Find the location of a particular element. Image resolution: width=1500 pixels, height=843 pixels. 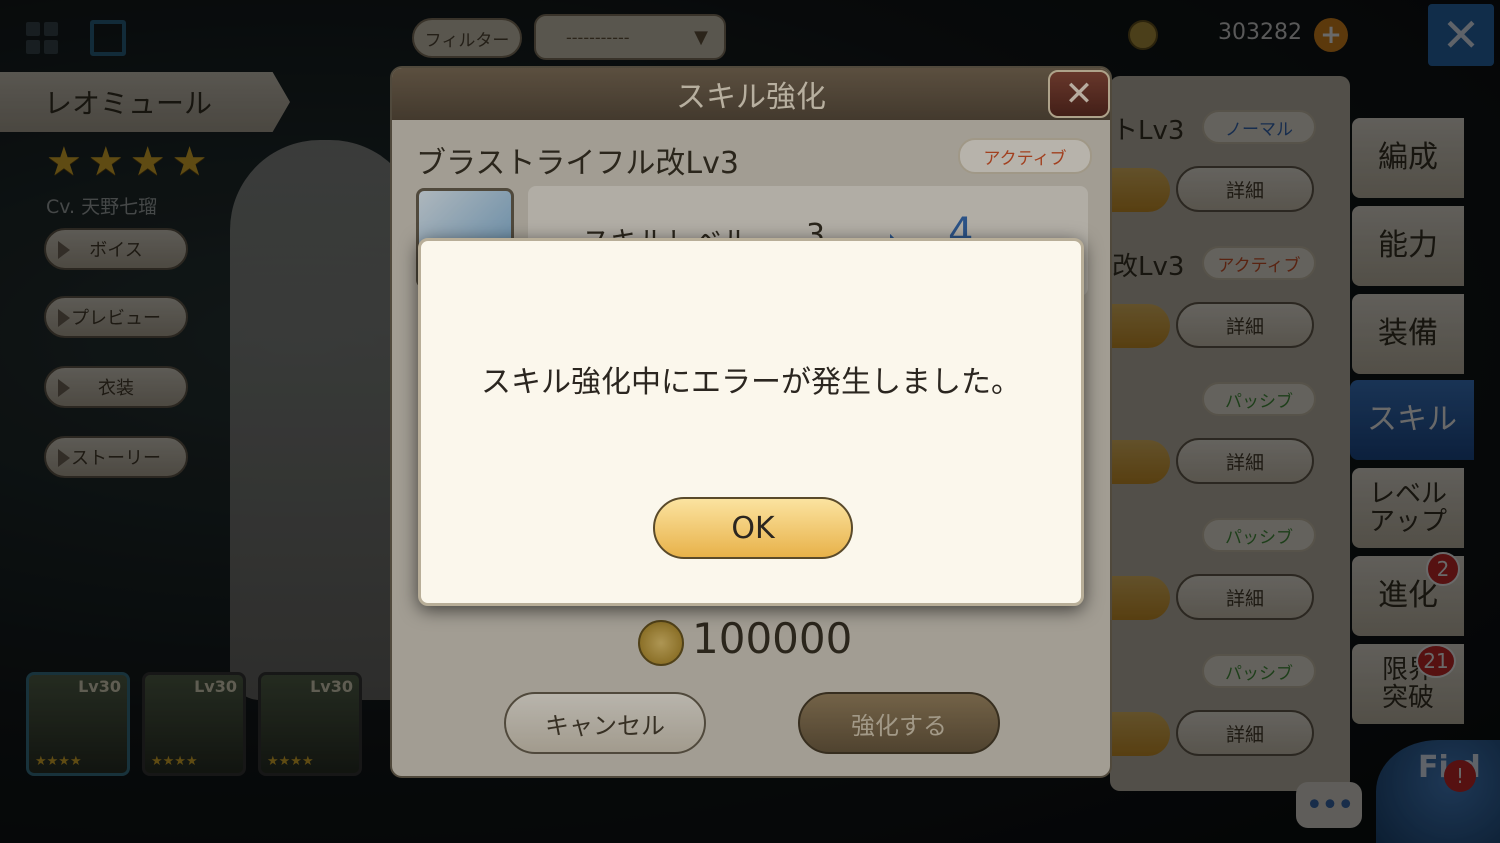

ok-button: OK is located at coordinates (753, 528).